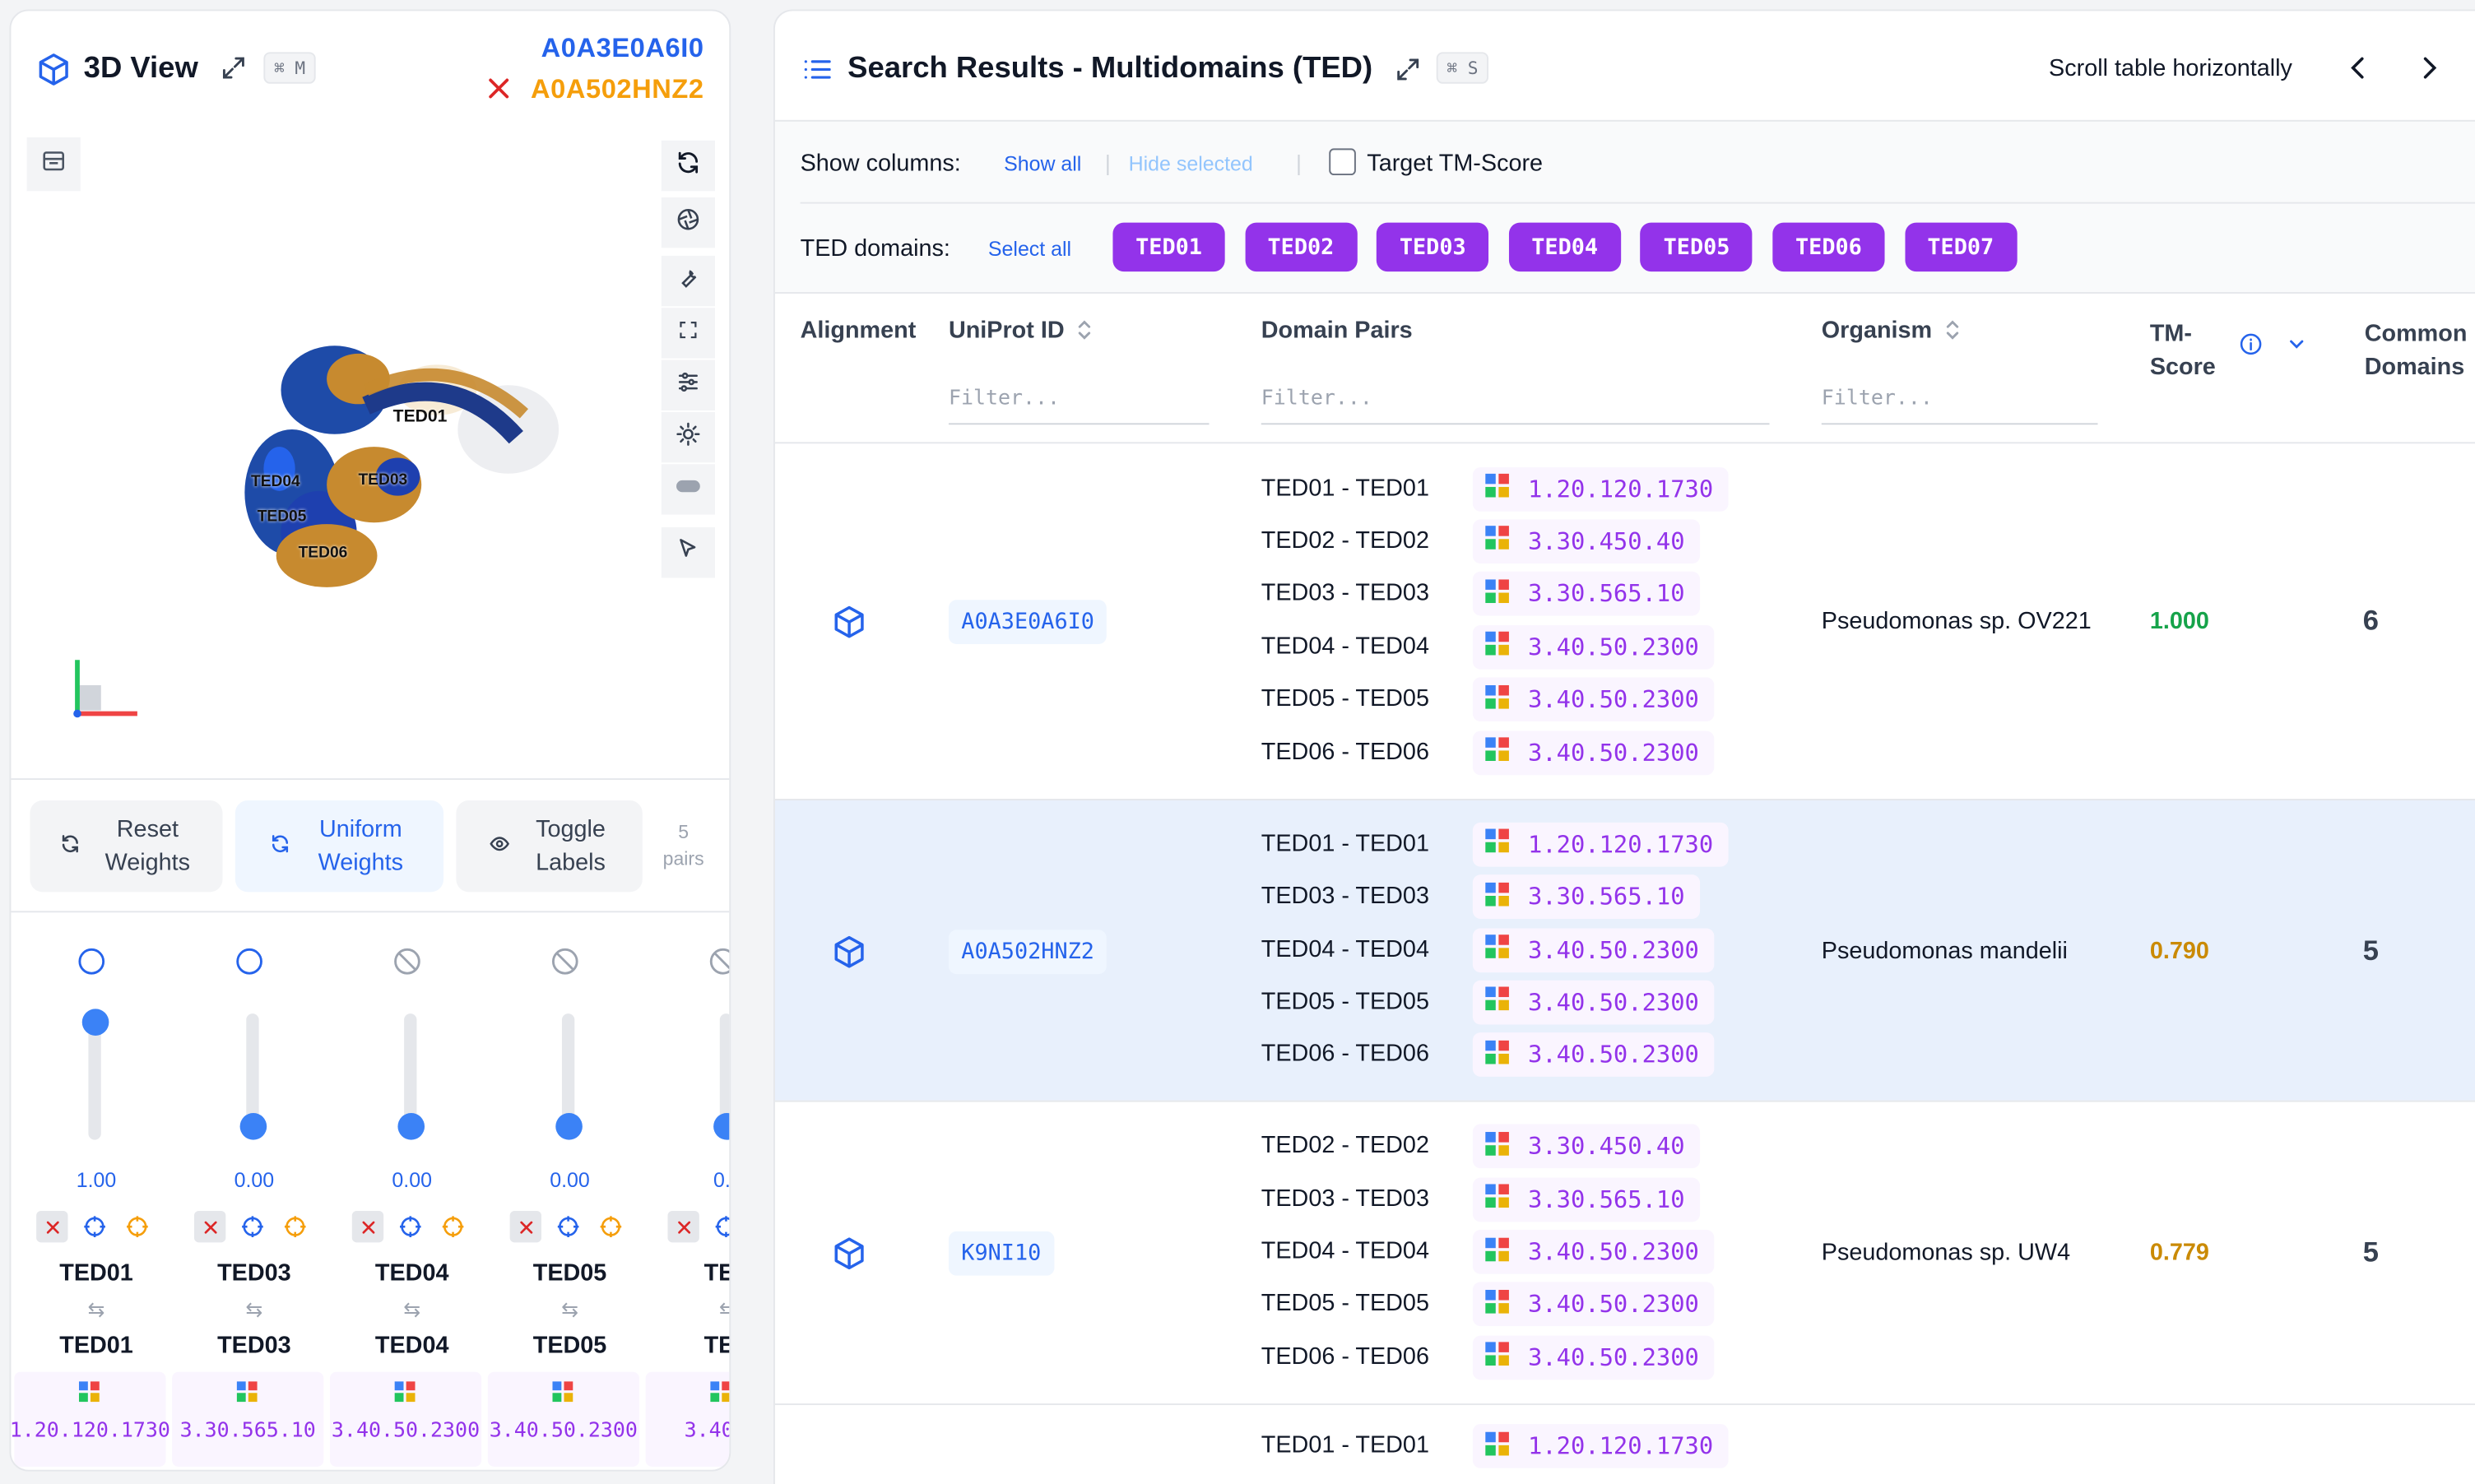 Image resolution: width=2475 pixels, height=1484 pixels. What do you see at coordinates (1001, 1253) in the screenshot?
I see `uniprot-id-link: K9NI10` at bounding box center [1001, 1253].